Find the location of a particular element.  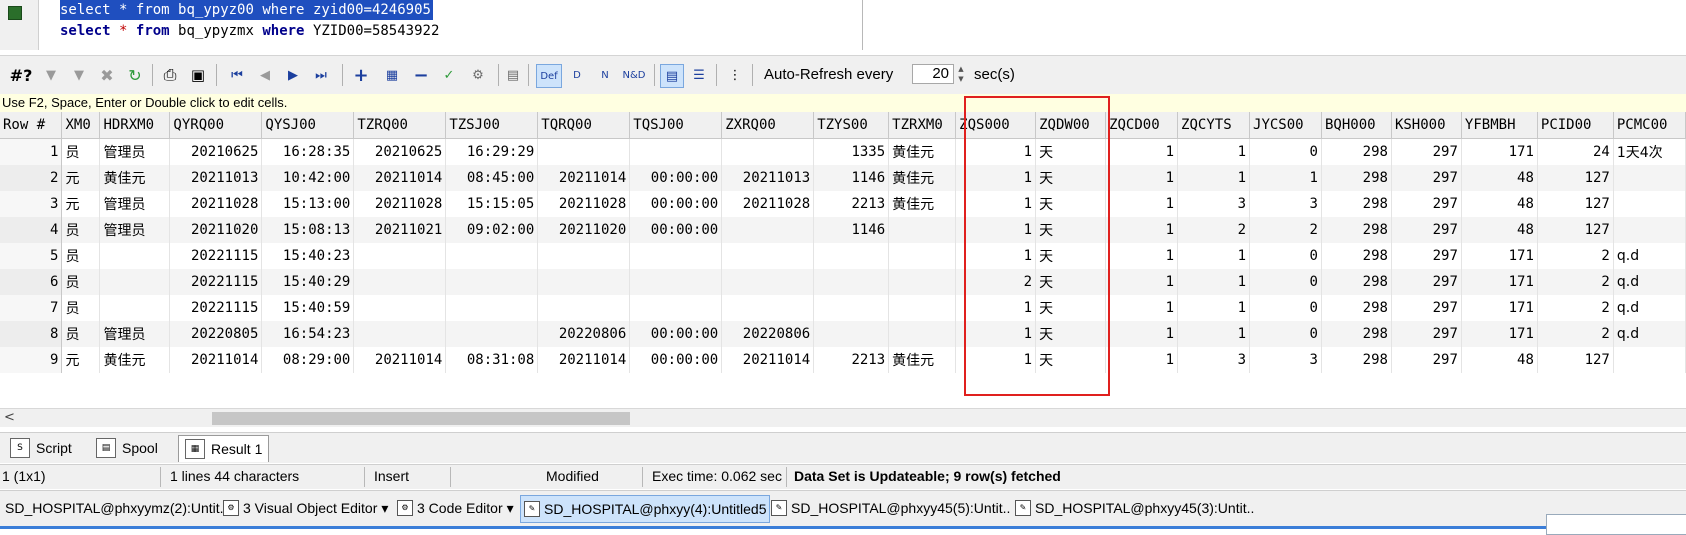

column-header: PCID00 is located at coordinates (1575, 125).